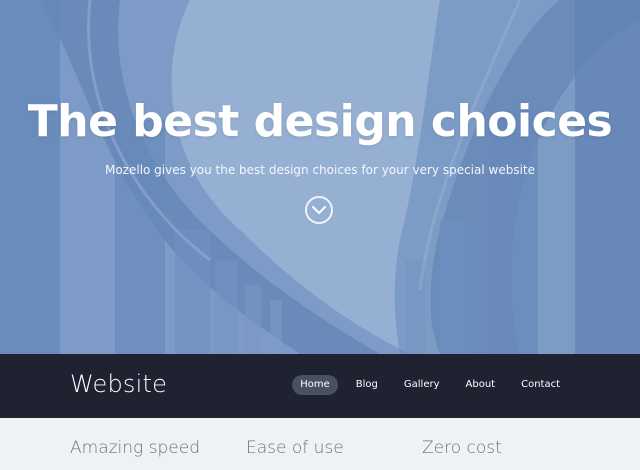  I want to click on nav-item-about: About, so click(481, 385).